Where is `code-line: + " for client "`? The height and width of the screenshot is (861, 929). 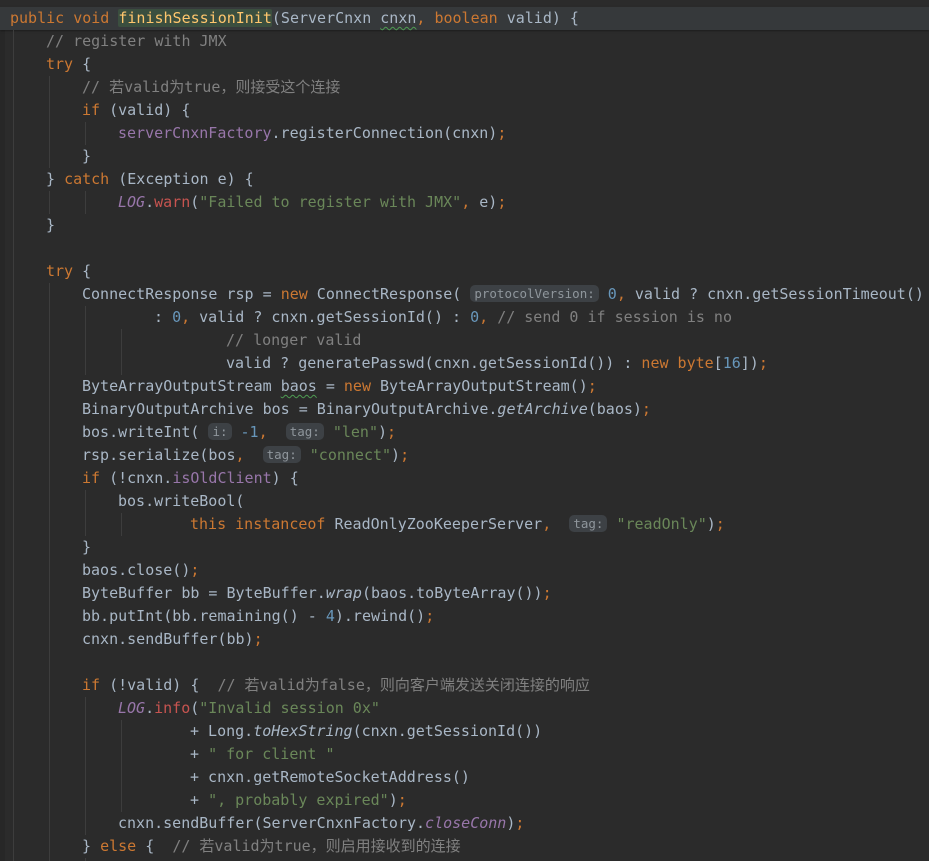
code-line: + " for client " is located at coordinates (464, 754).